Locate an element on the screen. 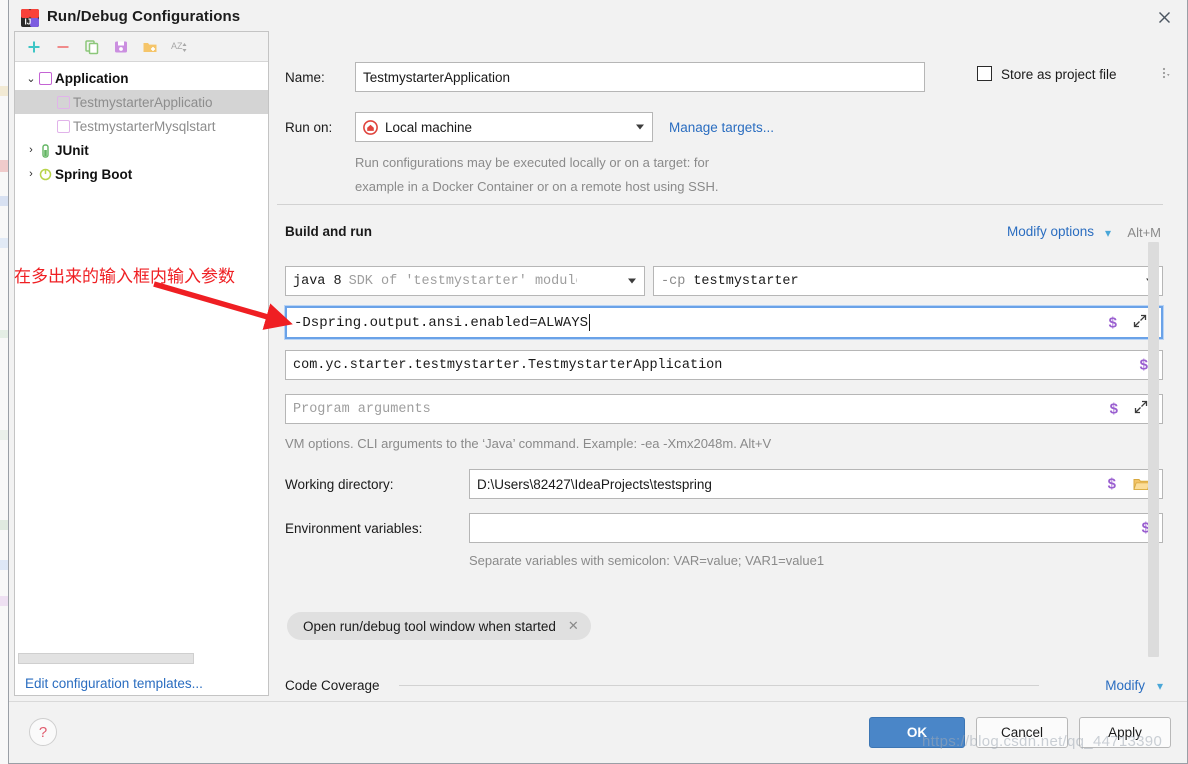  environment-variables-input: $ is located at coordinates (816, 528).